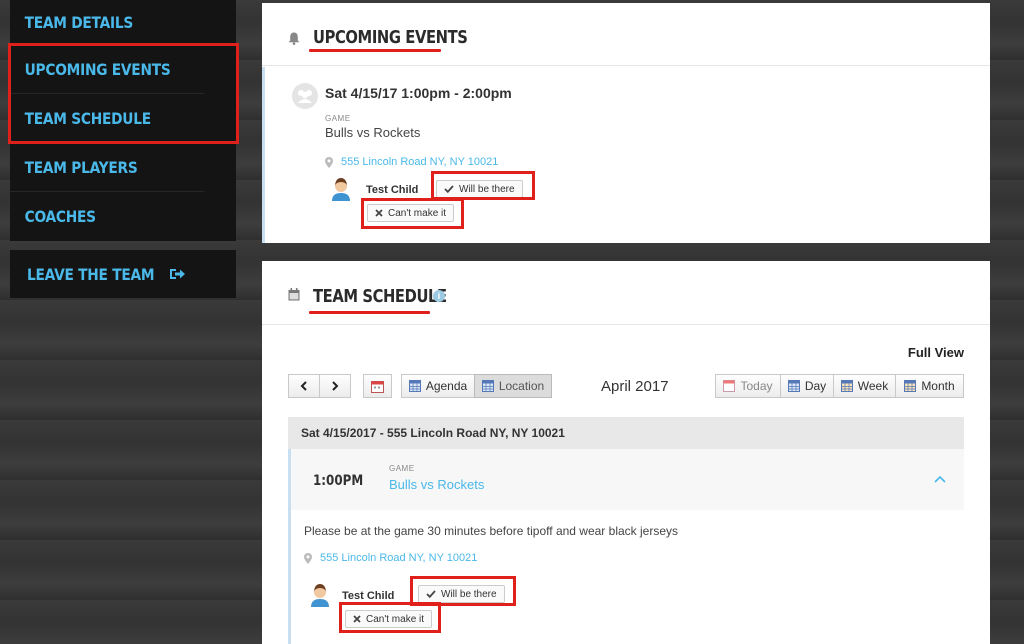  What do you see at coordinates (487, 386) in the screenshot?
I see `location-grid-icon` at bounding box center [487, 386].